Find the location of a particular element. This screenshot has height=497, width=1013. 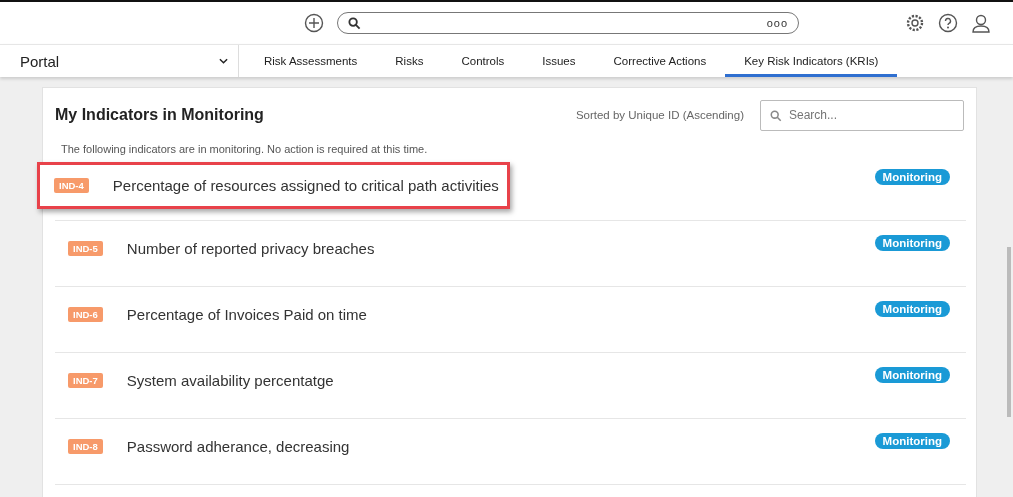

indicator-name: Password adherance, decreasing is located at coordinates (238, 446).